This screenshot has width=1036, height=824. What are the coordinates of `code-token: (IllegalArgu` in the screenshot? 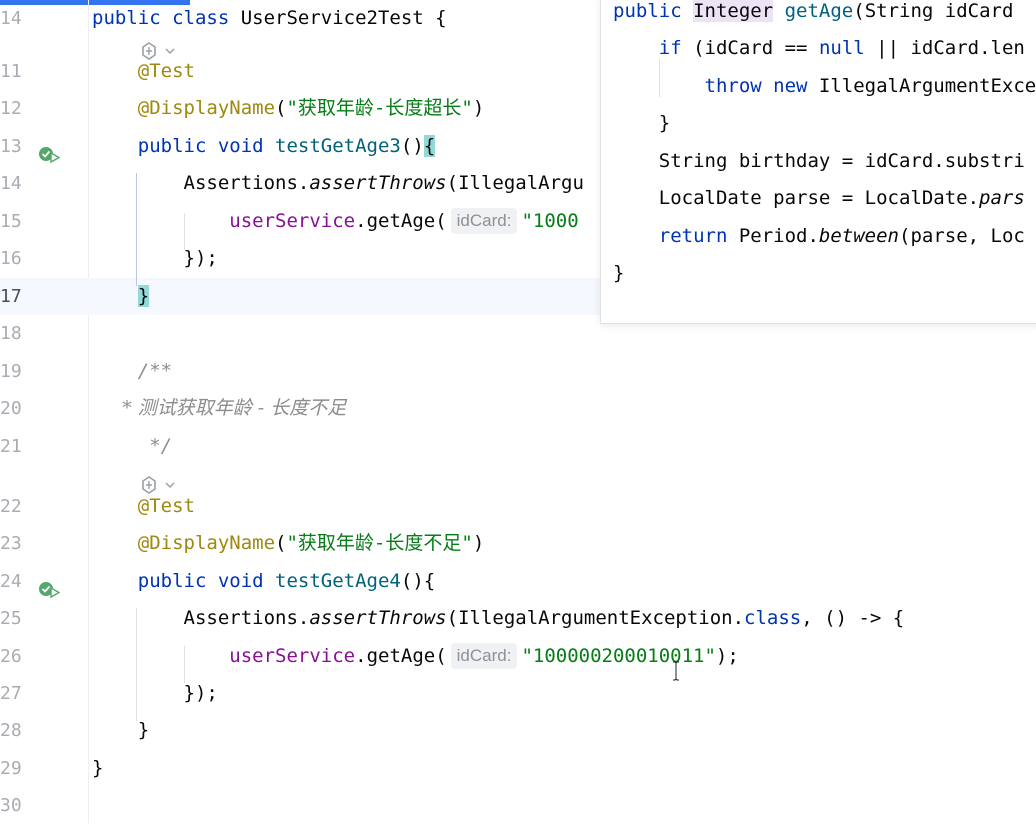 It's located at (515, 183).